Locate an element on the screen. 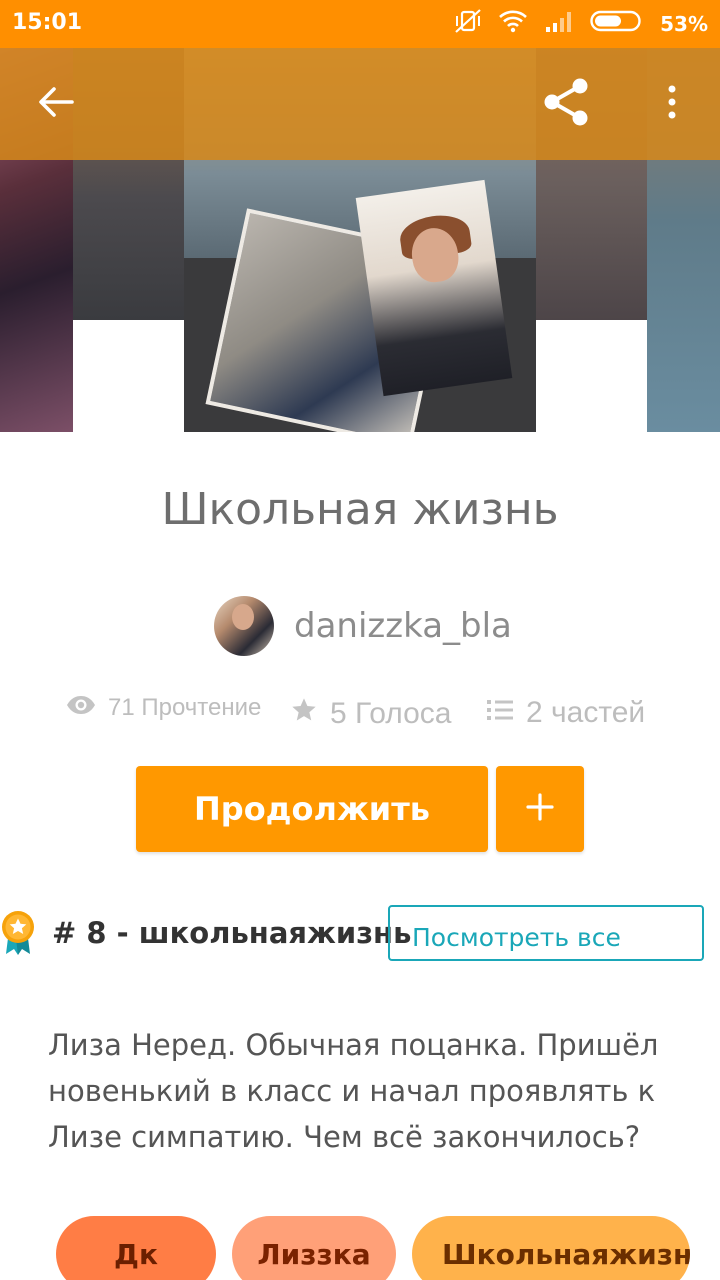  more-vertical-icon is located at coordinates (672, 104).